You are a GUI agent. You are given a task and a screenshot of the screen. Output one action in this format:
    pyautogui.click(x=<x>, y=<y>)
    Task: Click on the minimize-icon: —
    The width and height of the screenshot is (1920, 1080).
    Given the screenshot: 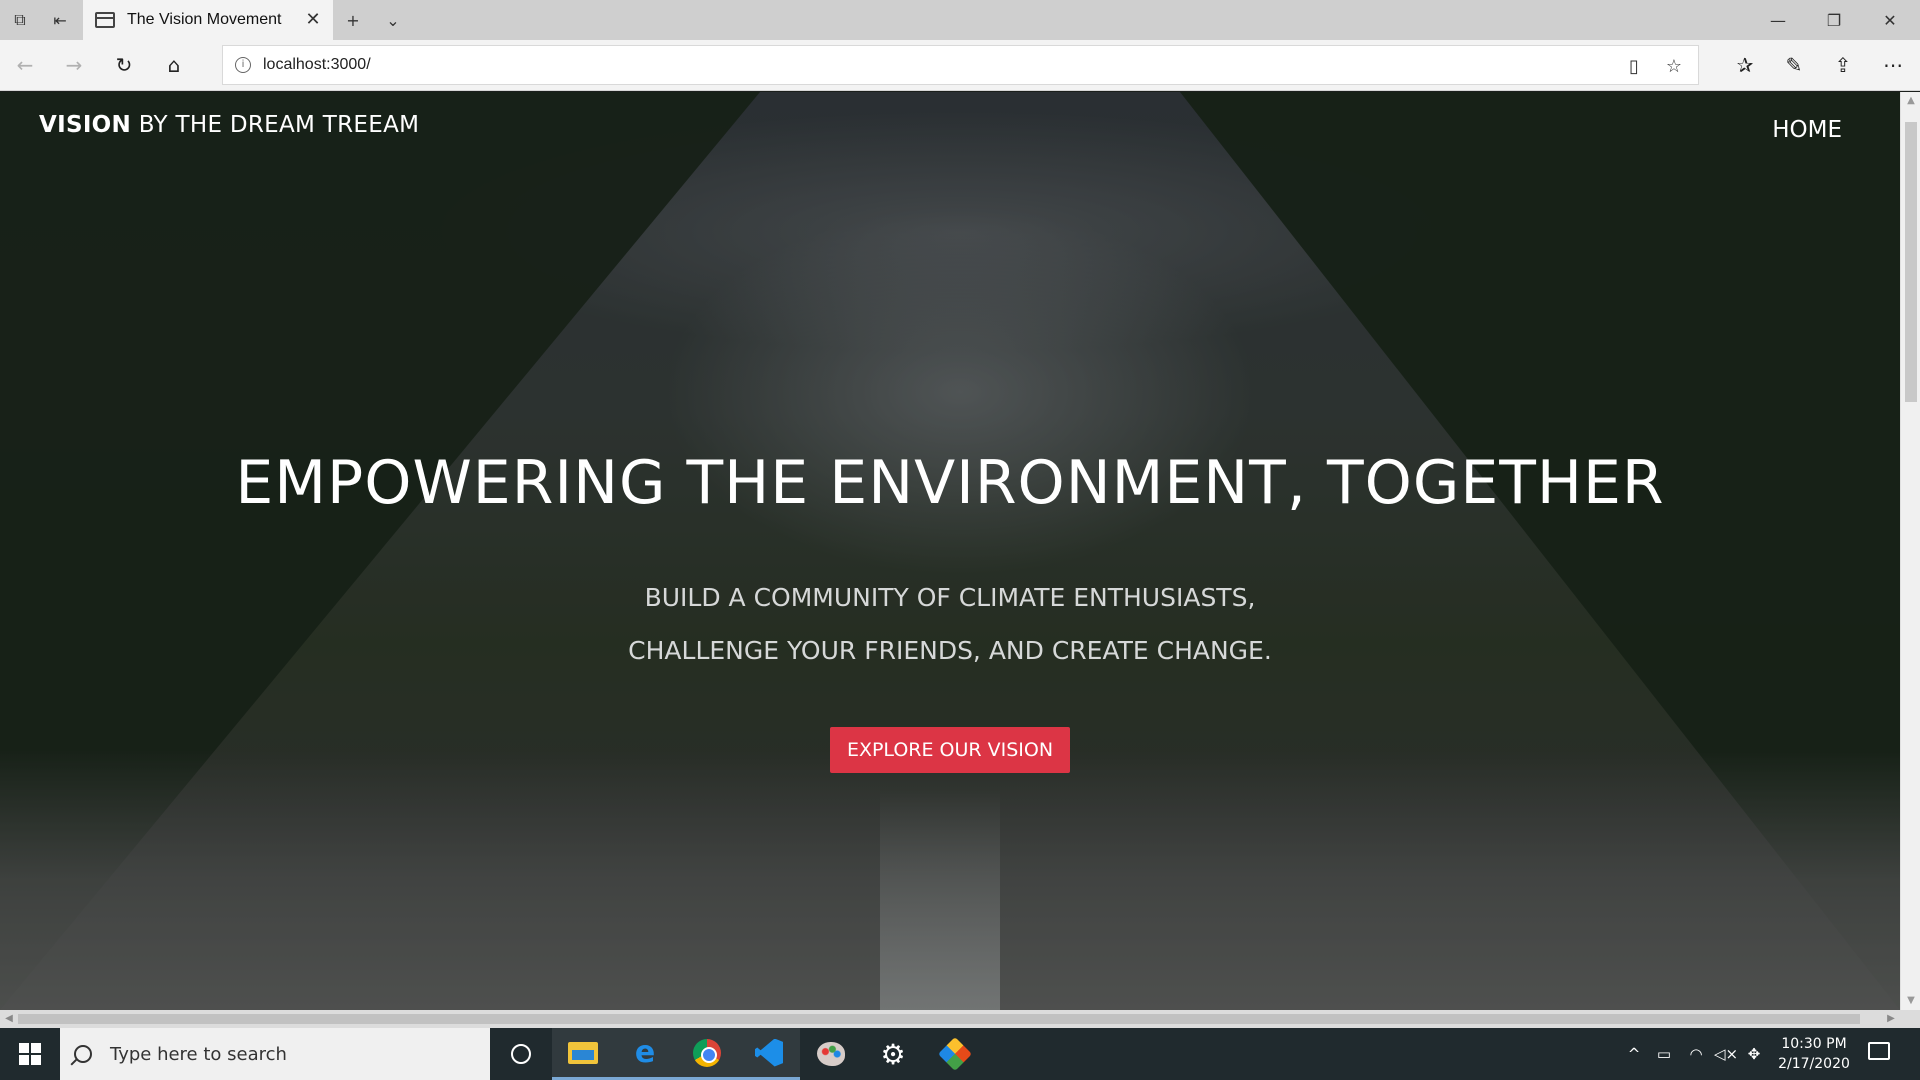 What is the action you would take?
    pyautogui.click(x=1778, y=20)
    